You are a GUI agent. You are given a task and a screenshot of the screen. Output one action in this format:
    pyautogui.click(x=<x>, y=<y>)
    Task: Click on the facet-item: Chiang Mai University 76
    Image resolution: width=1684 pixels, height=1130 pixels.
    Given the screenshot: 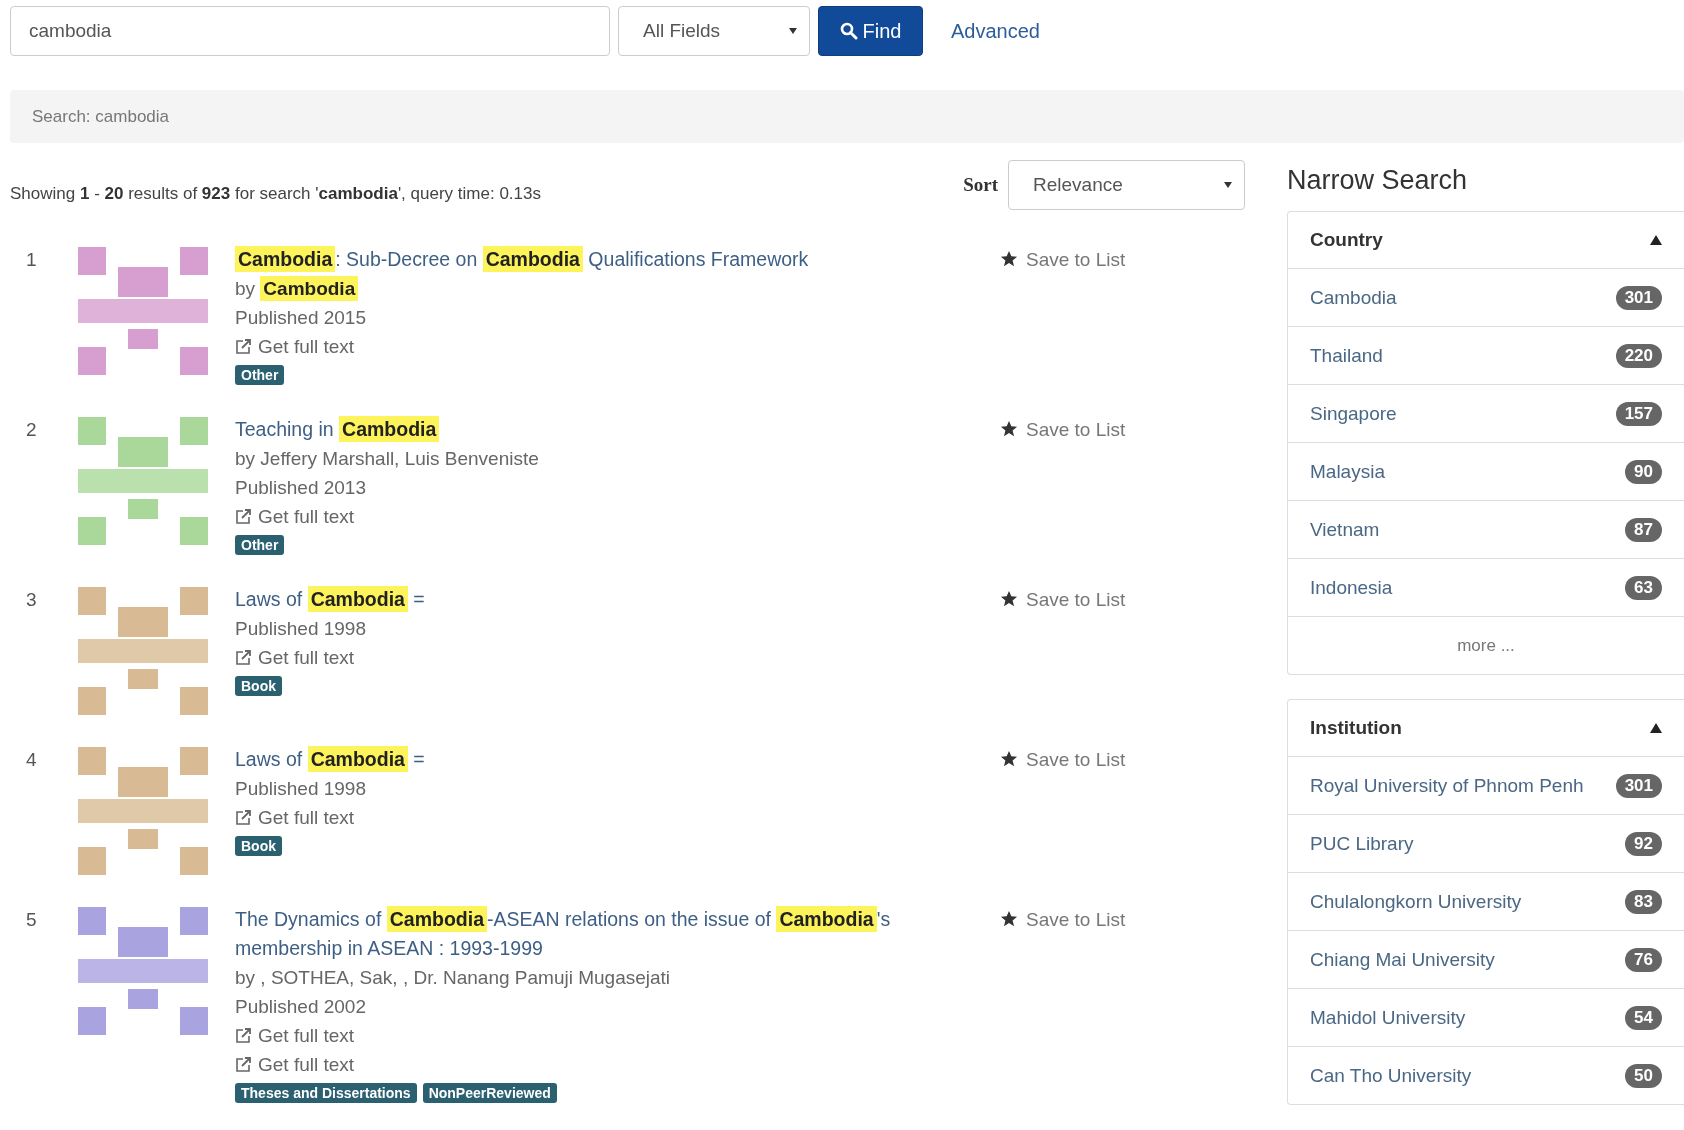 What is the action you would take?
    pyautogui.click(x=1486, y=959)
    